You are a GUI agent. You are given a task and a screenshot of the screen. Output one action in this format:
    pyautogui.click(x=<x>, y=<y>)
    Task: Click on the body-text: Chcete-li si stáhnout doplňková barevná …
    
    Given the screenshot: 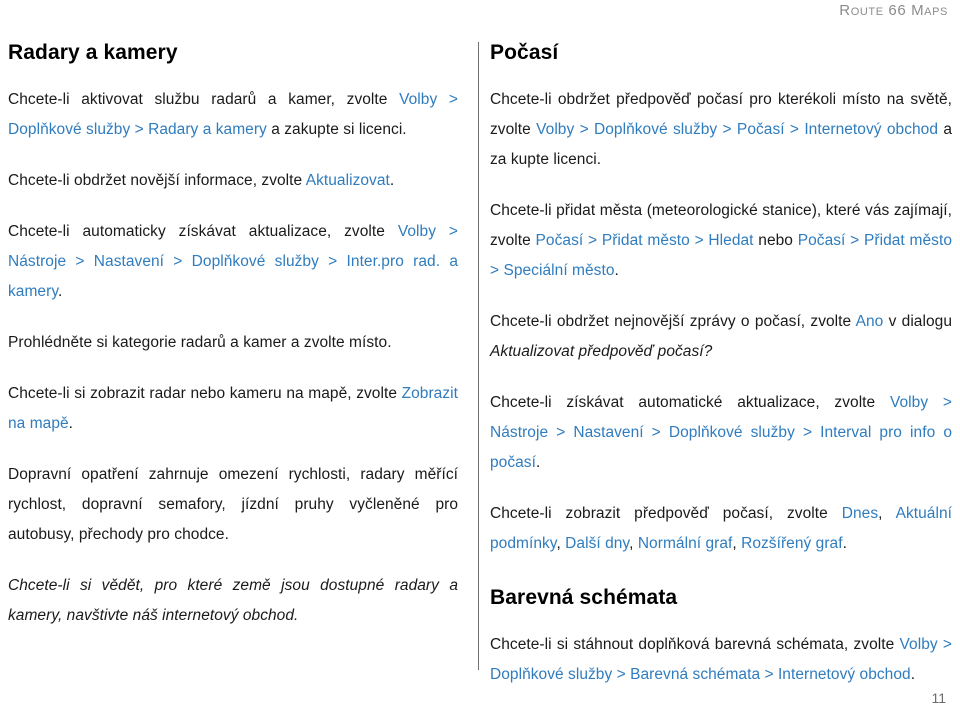 What is the action you would take?
    pyautogui.click(x=695, y=644)
    